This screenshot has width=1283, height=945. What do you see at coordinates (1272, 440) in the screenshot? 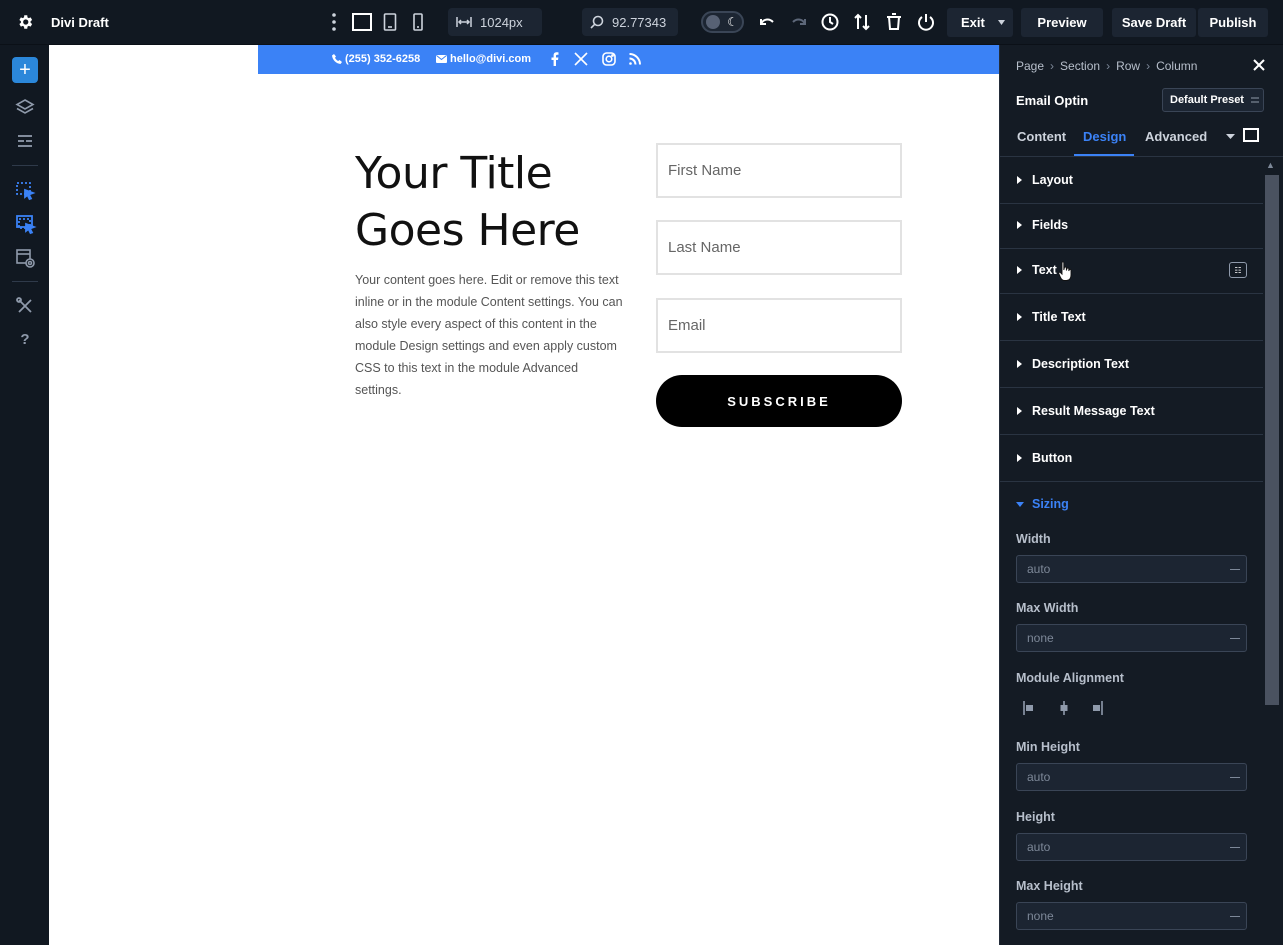
I see `scrollbar-thumb` at bounding box center [1272, 440].